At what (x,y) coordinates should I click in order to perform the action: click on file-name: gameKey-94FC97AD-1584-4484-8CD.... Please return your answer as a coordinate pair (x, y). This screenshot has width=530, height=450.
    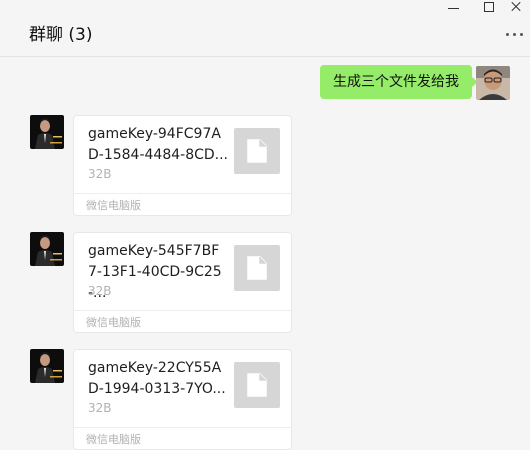
    Looking at the image, I should click on (158, 144).